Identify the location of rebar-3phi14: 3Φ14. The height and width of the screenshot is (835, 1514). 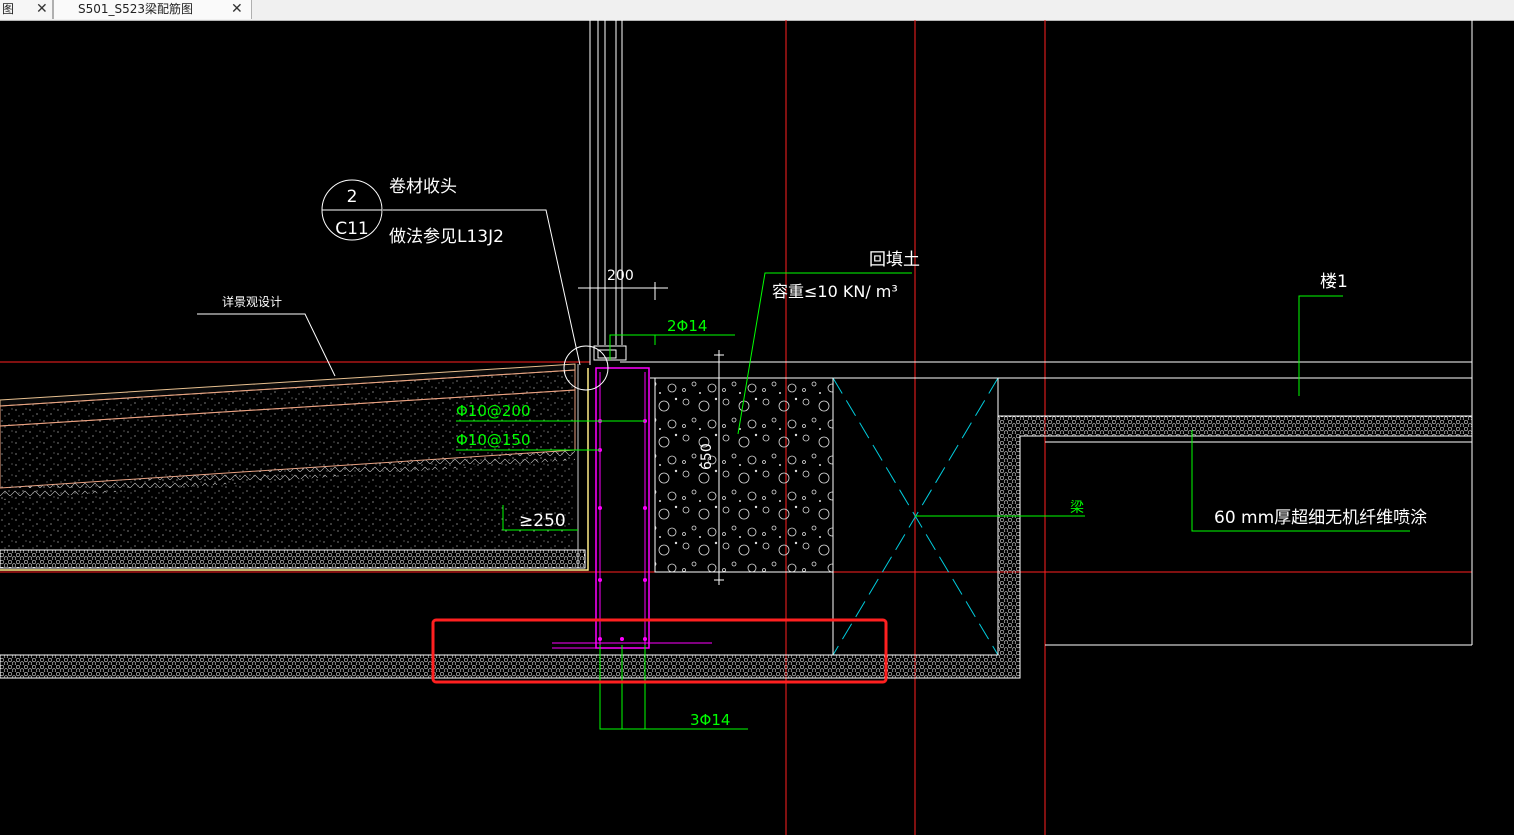
(710, 720).